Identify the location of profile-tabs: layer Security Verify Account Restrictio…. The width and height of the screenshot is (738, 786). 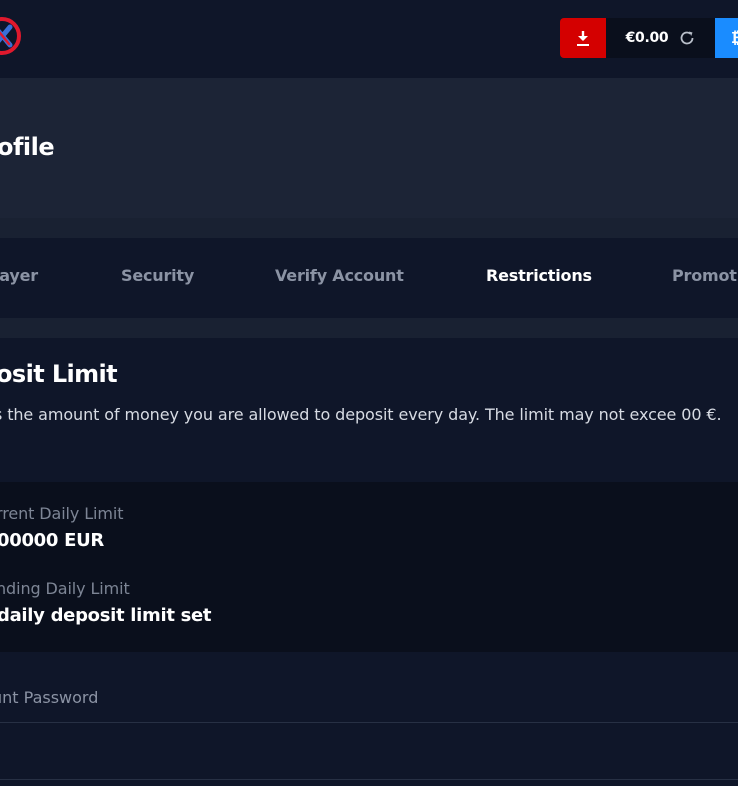
(369, 278).